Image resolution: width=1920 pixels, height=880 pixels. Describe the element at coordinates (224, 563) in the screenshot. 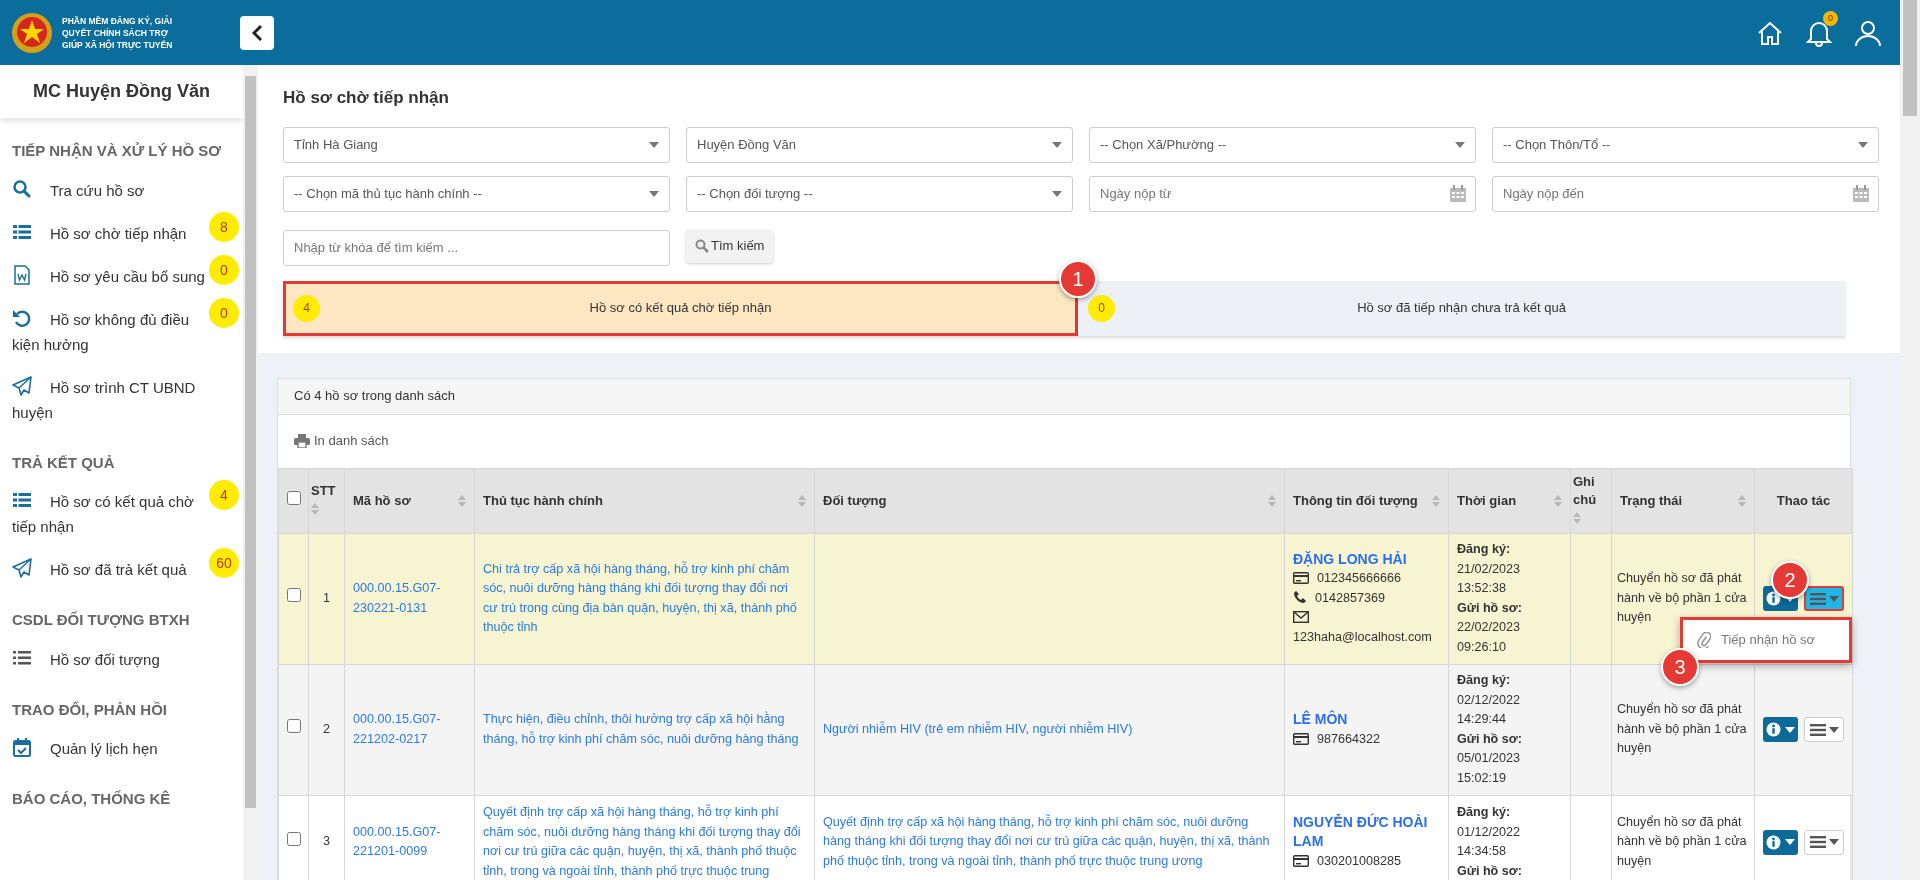

I see `count-badge: 60` at that location.